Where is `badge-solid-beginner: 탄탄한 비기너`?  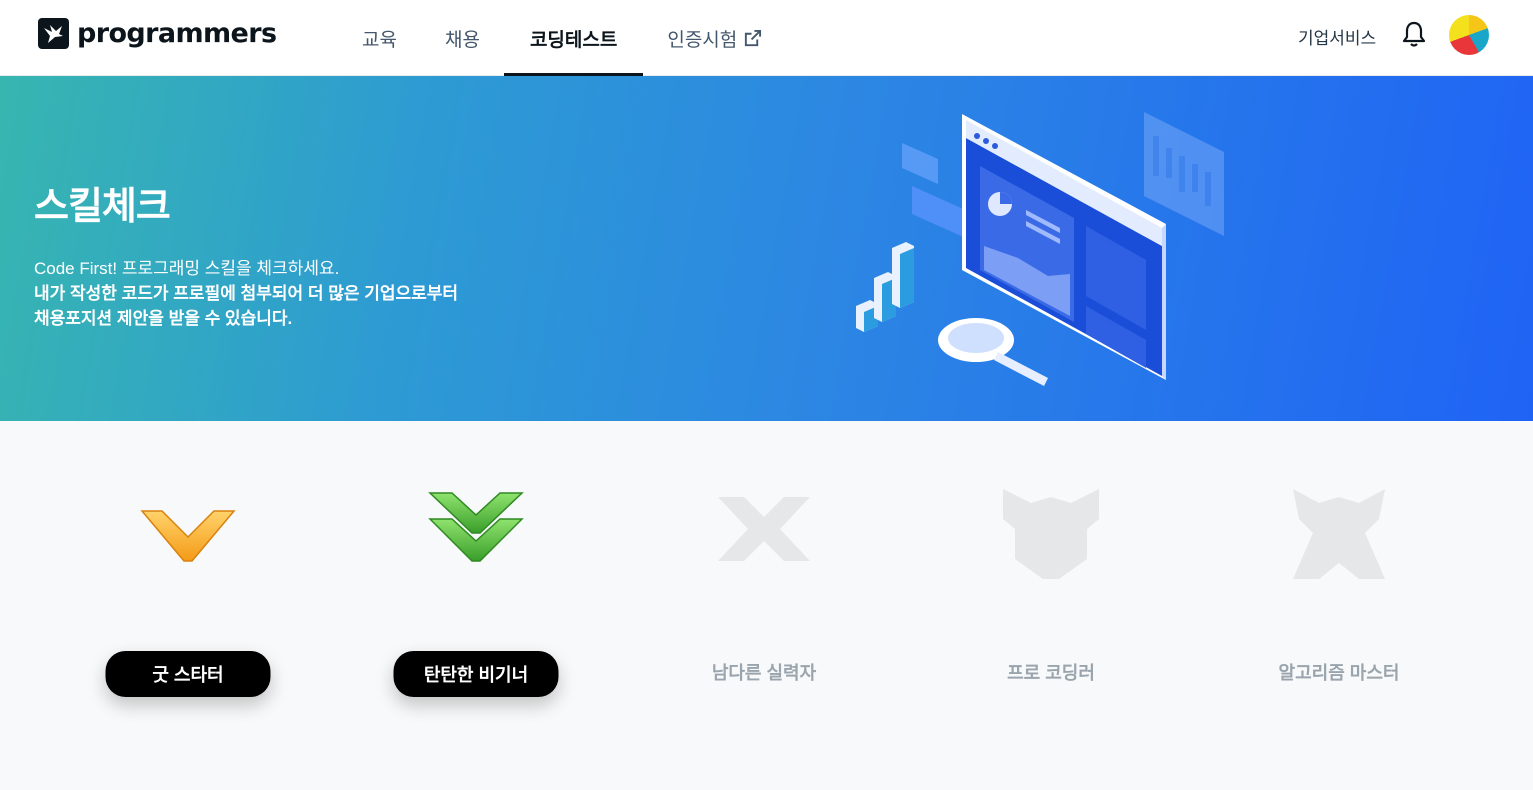
badge-solid-beginner: 탄탄한 비기너 is located at coordinates (476, 571).